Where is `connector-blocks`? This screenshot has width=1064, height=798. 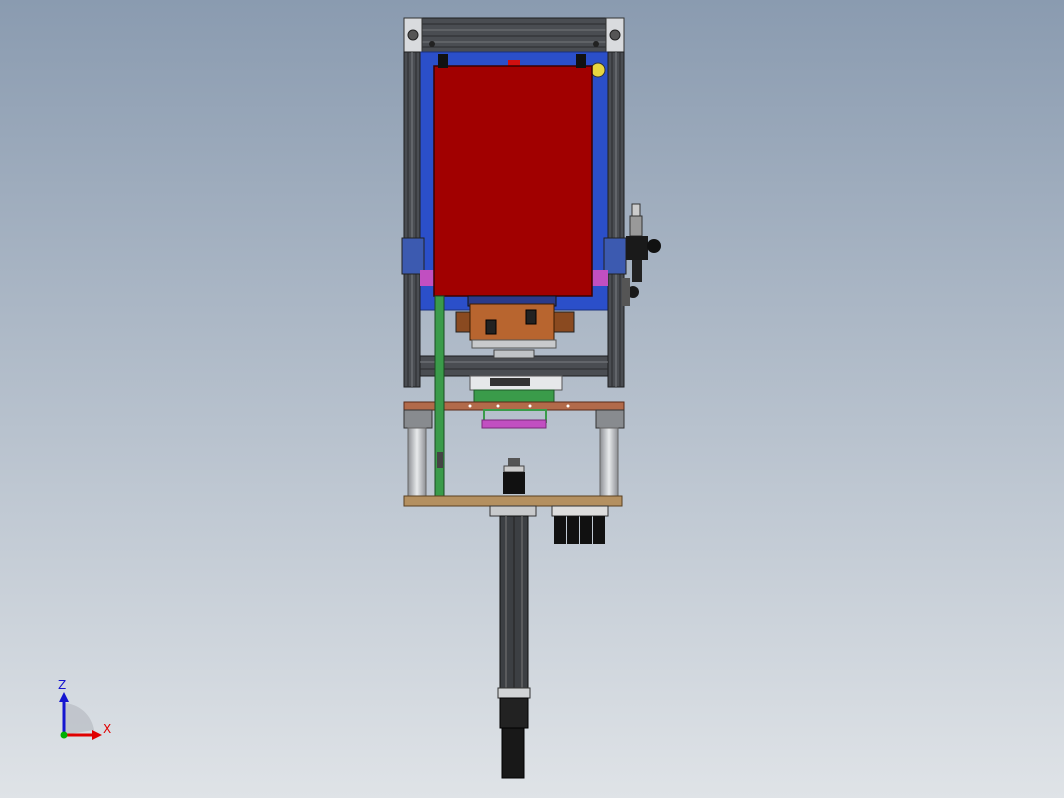
connector-blocks is located at coordinates (580, 524).